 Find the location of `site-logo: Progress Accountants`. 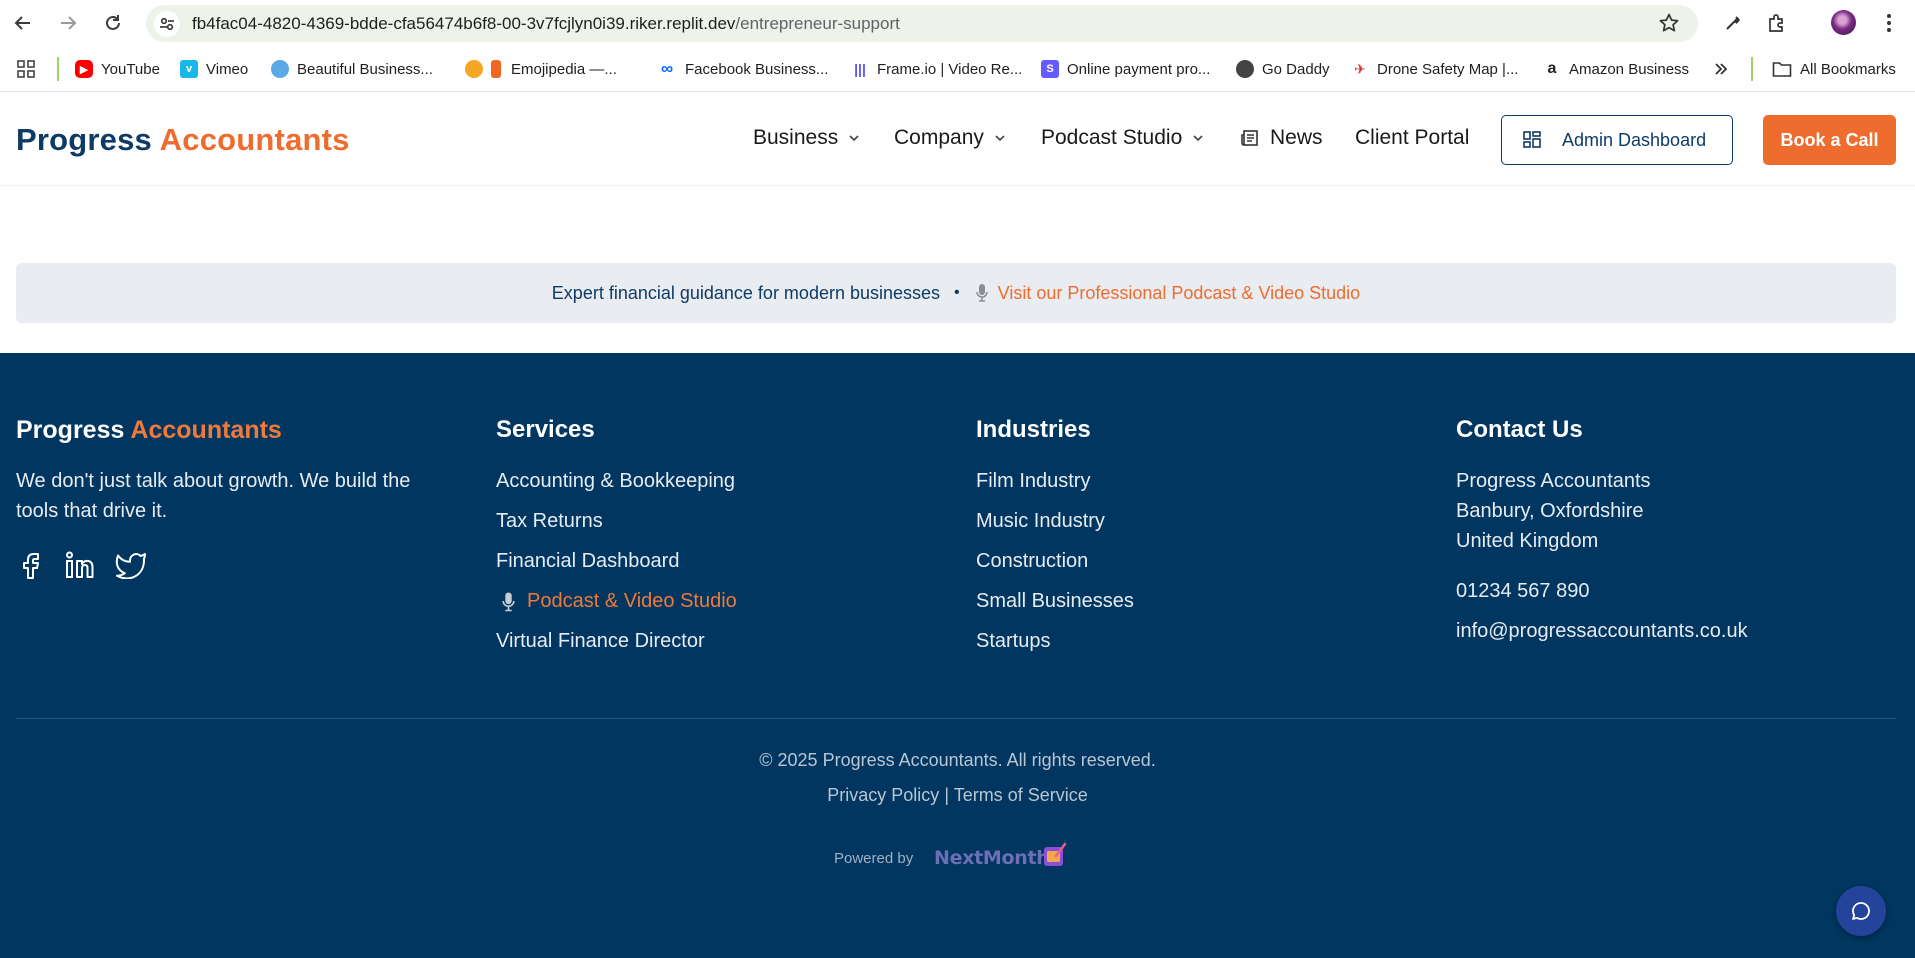

site-logo: Progress Accountants is located at coordinates (183, 140).